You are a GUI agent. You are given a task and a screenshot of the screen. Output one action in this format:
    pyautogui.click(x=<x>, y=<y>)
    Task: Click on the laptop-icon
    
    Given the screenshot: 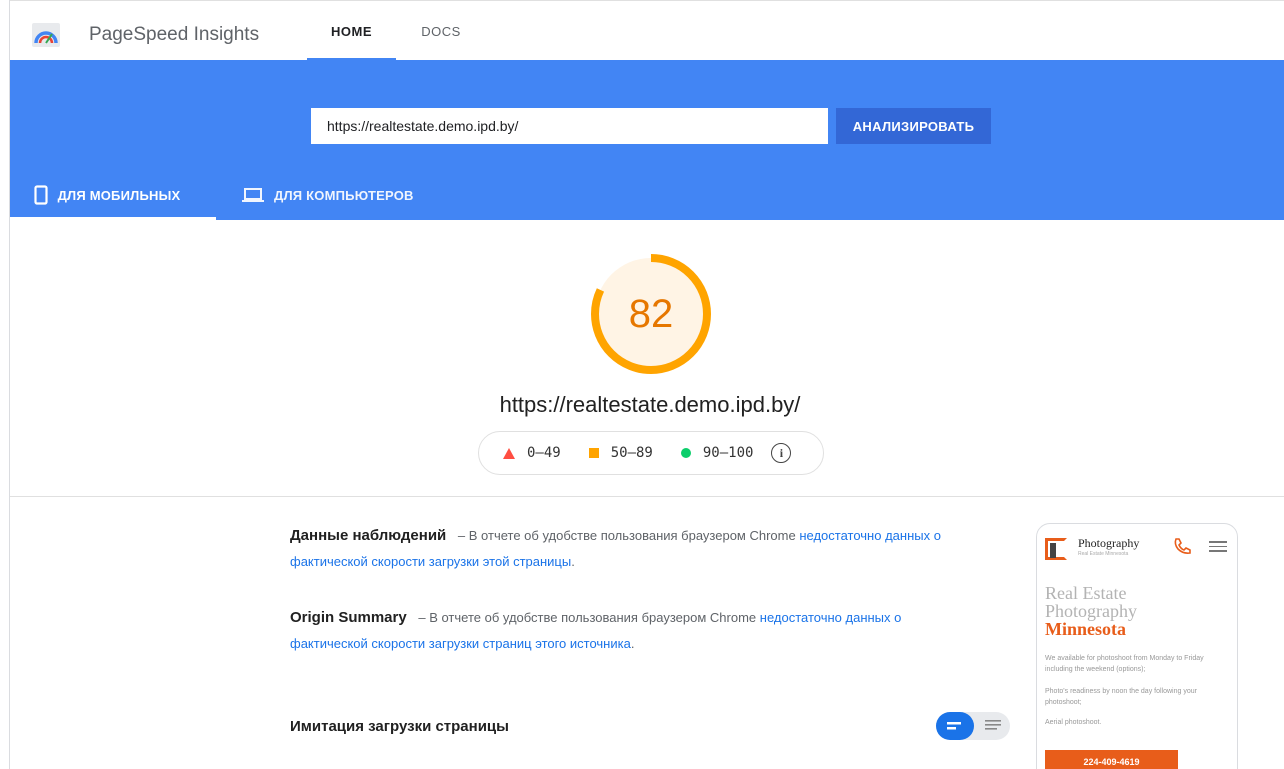 What is the action you would take?
    pyautogui.click(x=253, y=195)
    